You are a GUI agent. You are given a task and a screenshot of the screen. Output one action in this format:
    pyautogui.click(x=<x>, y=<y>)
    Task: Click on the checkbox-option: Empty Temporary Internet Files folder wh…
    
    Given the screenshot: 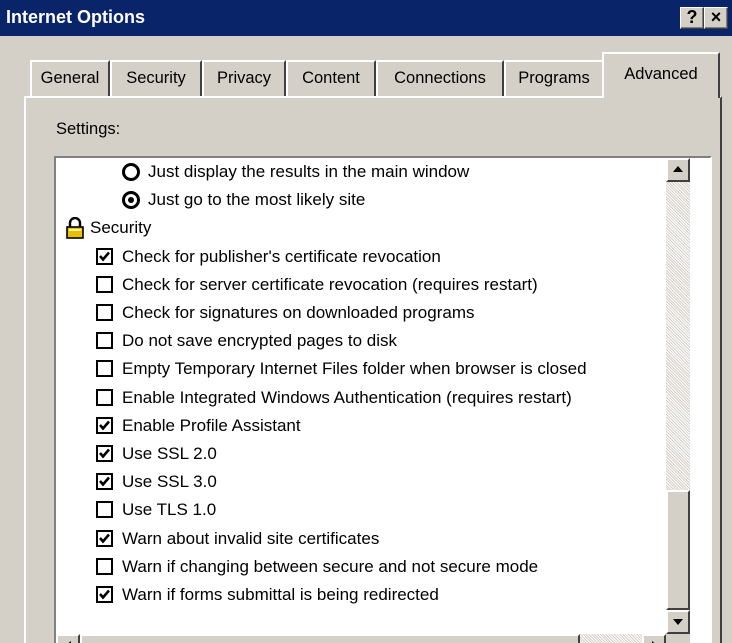 What is the action you would take?
    pyautogui.click(x=361, y=369)
    